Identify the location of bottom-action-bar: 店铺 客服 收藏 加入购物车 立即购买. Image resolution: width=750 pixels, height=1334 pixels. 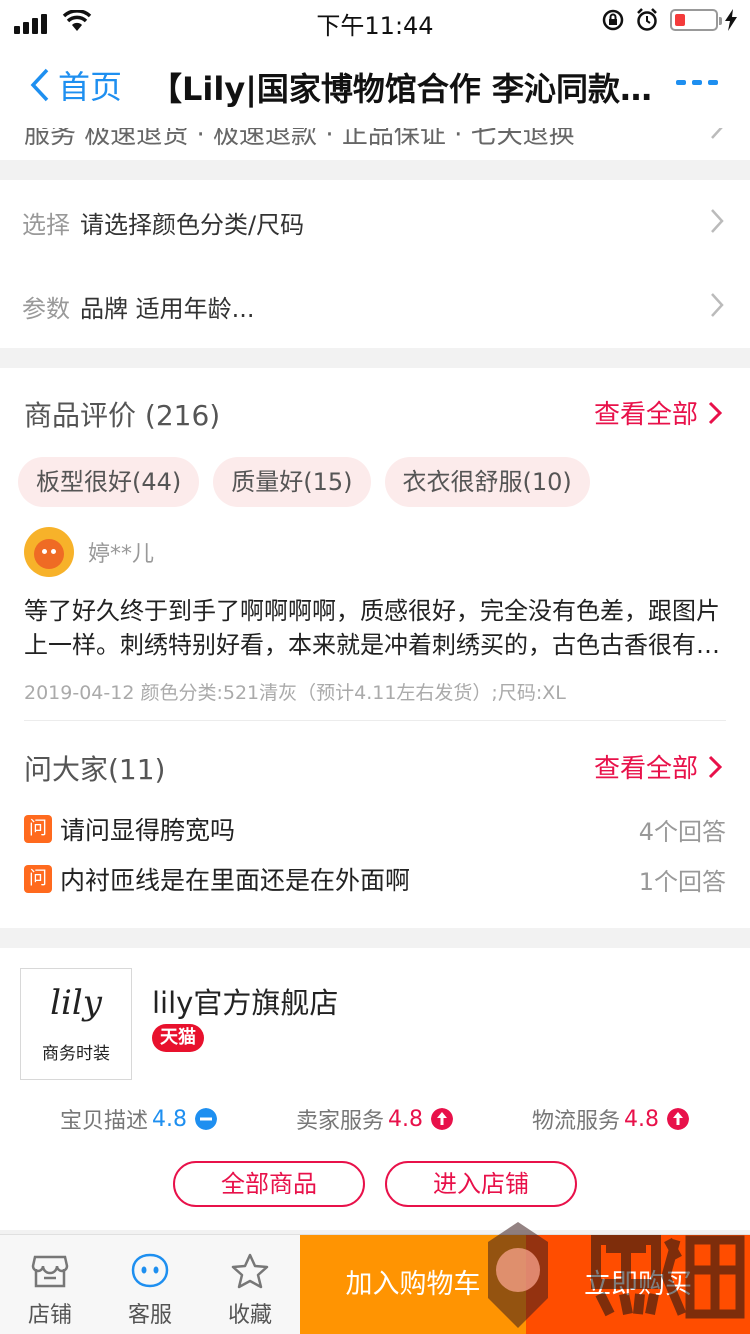
(375, 1284).